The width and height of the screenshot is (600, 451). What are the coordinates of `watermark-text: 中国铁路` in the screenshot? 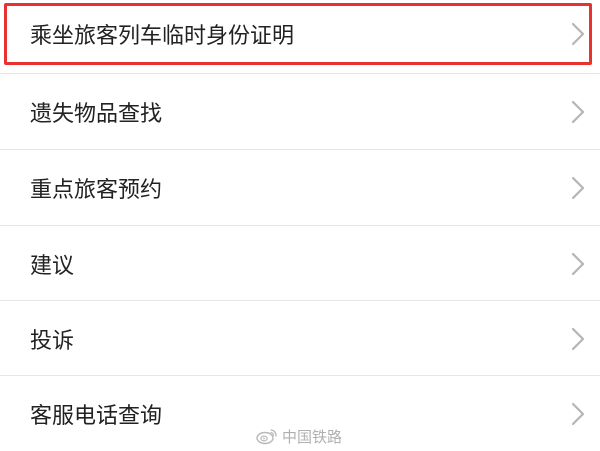 It's located at (312, 436).